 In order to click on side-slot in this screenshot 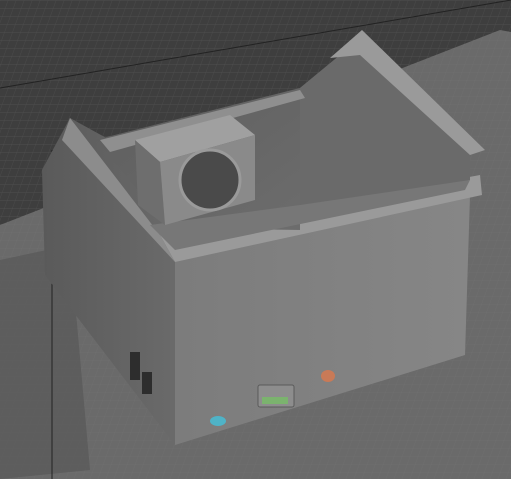, I will do `click(135, 366)`.